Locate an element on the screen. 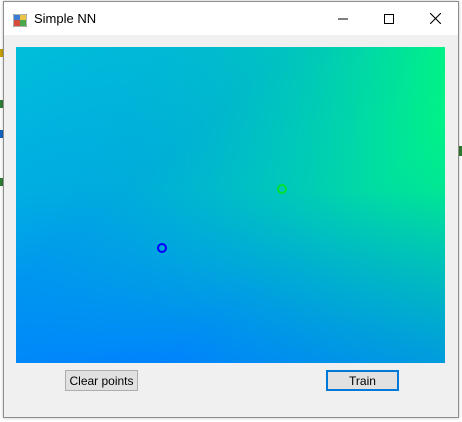 This screenshot has width=462, height=422. close-button is located at coordinates (435, 18).